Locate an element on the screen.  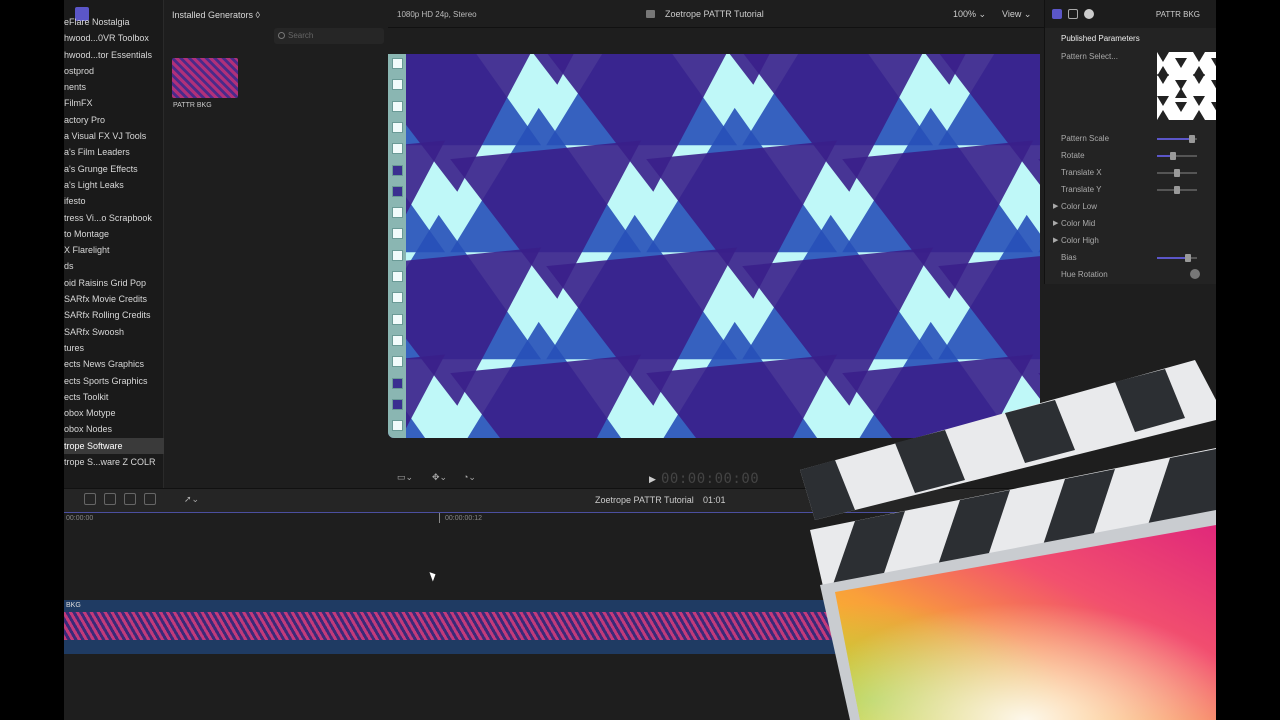
sidebar-item: SARfx Swoosh is located at coordinates (114, 332).